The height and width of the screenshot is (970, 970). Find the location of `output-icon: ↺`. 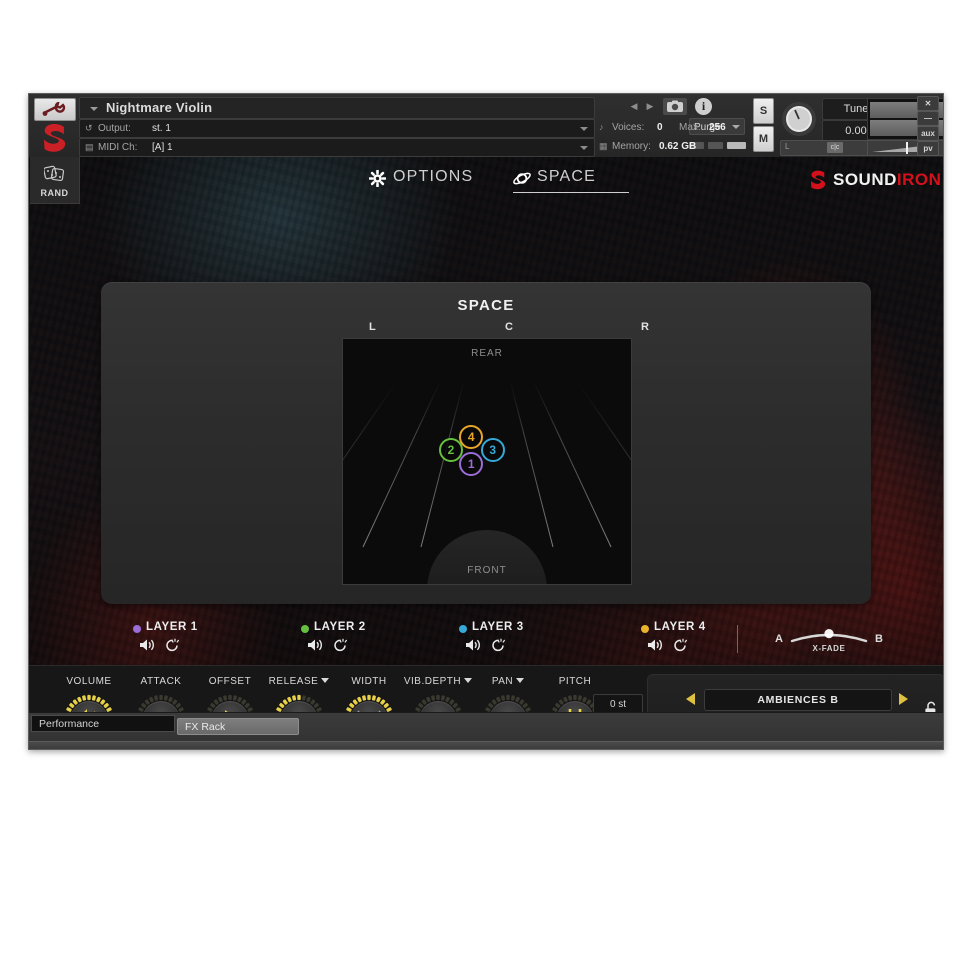

output-icon: ↺ is located at coordinates (89, 128).